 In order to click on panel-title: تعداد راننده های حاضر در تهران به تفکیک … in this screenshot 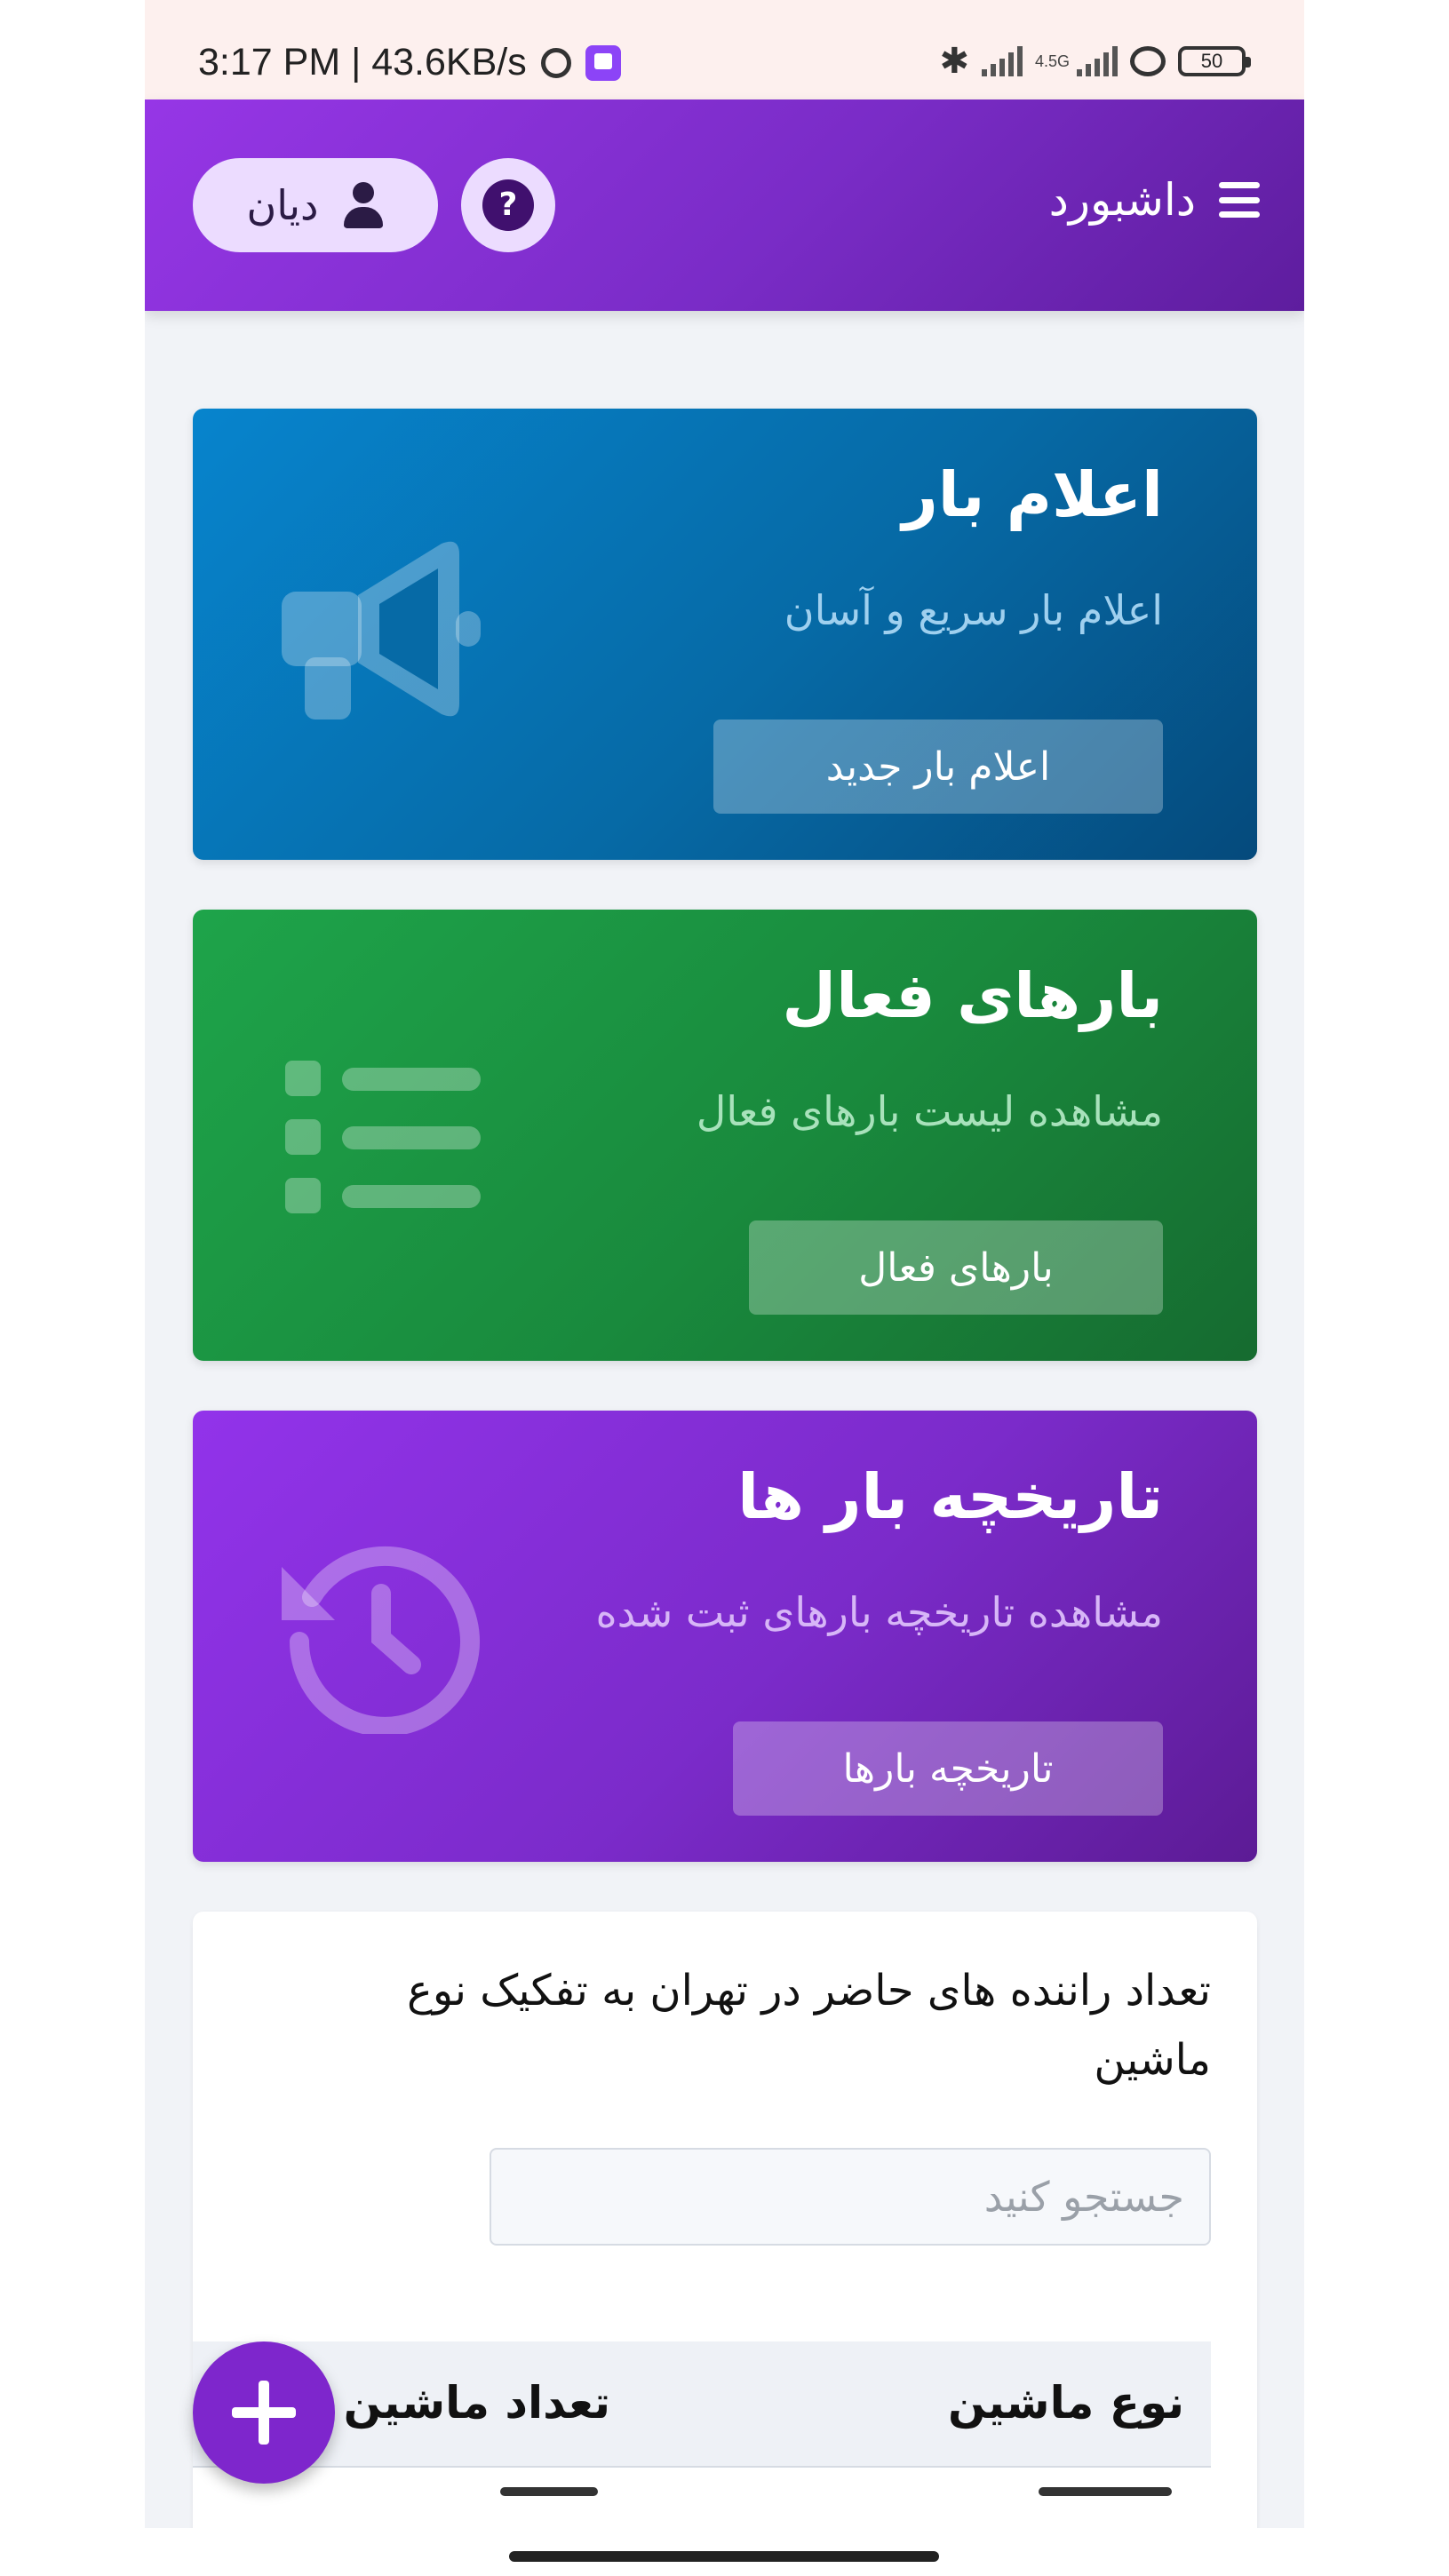, I will do `click(809, 2025)`.